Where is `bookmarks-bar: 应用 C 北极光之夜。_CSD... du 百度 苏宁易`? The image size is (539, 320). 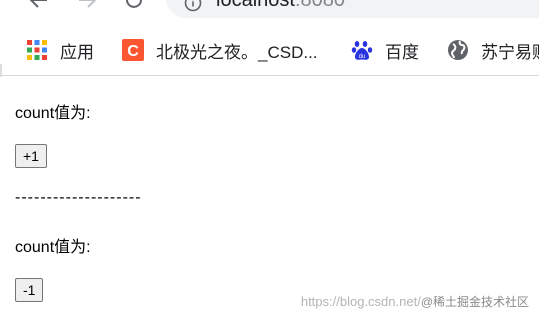 bookmarks-bar: 应用 C 北极光之夜。_CSD... du 百度 苏宁易 is located at coordinates (269, 50).